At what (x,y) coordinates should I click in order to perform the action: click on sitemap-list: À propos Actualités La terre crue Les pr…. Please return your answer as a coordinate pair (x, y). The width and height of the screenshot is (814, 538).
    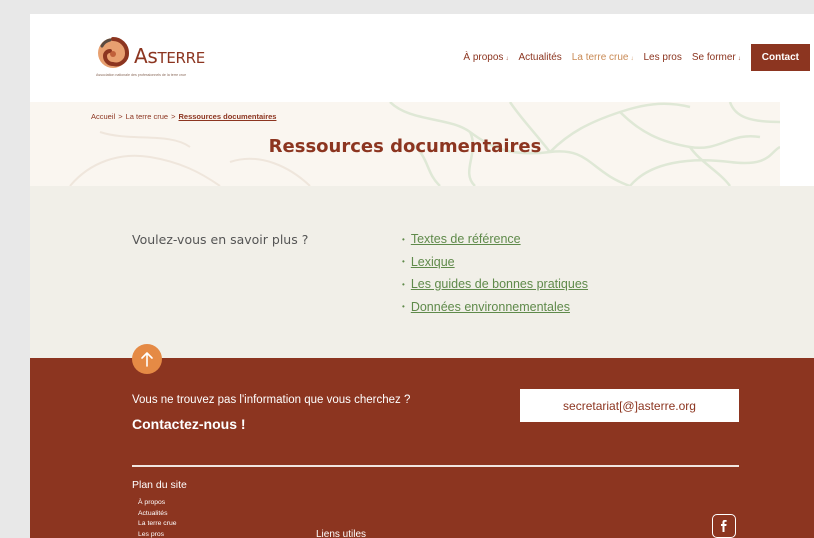
    Looking at the image, I should click on (157, 518).